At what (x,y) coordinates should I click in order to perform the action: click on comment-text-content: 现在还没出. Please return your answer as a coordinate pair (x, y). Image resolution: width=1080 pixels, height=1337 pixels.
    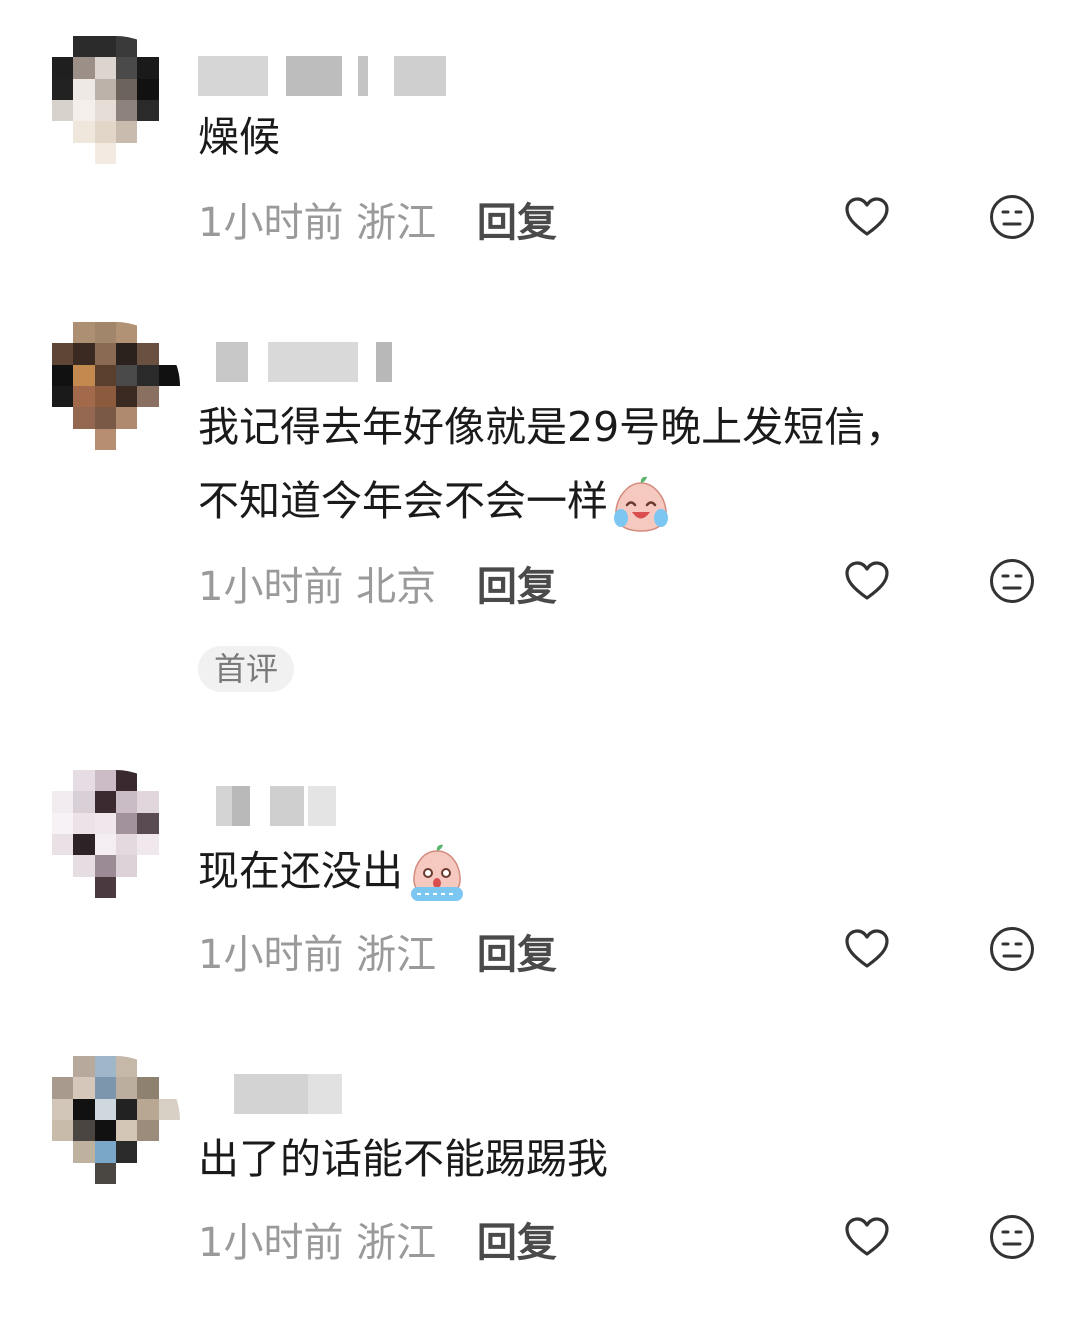
    Looking at the image, I should click on (300, 871).